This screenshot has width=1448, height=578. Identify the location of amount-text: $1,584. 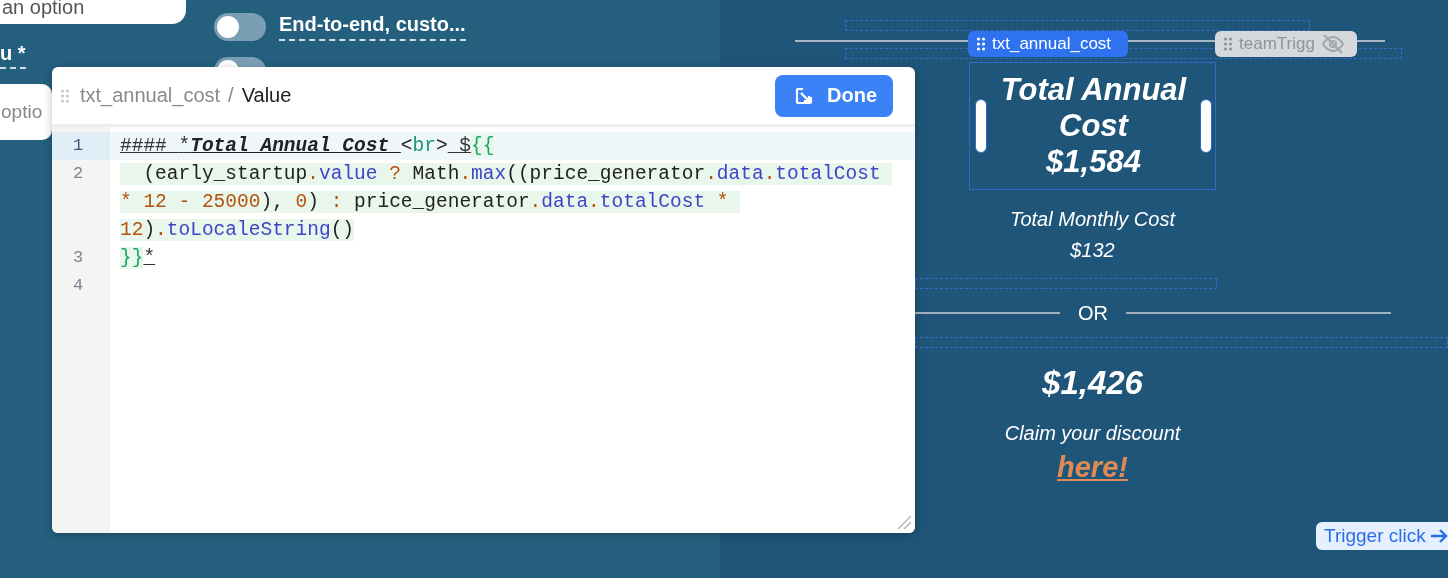
(1093, 162).